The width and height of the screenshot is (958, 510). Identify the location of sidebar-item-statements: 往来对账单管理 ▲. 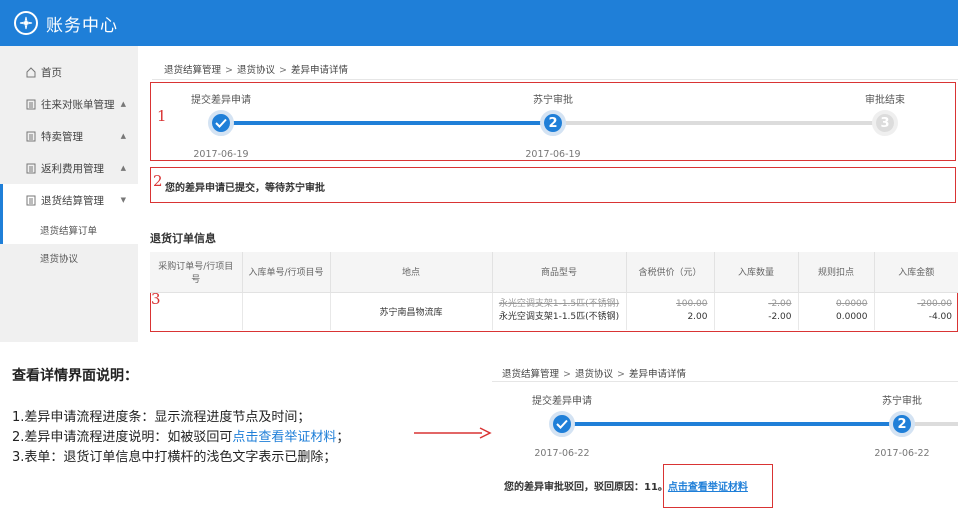
(69, 104).